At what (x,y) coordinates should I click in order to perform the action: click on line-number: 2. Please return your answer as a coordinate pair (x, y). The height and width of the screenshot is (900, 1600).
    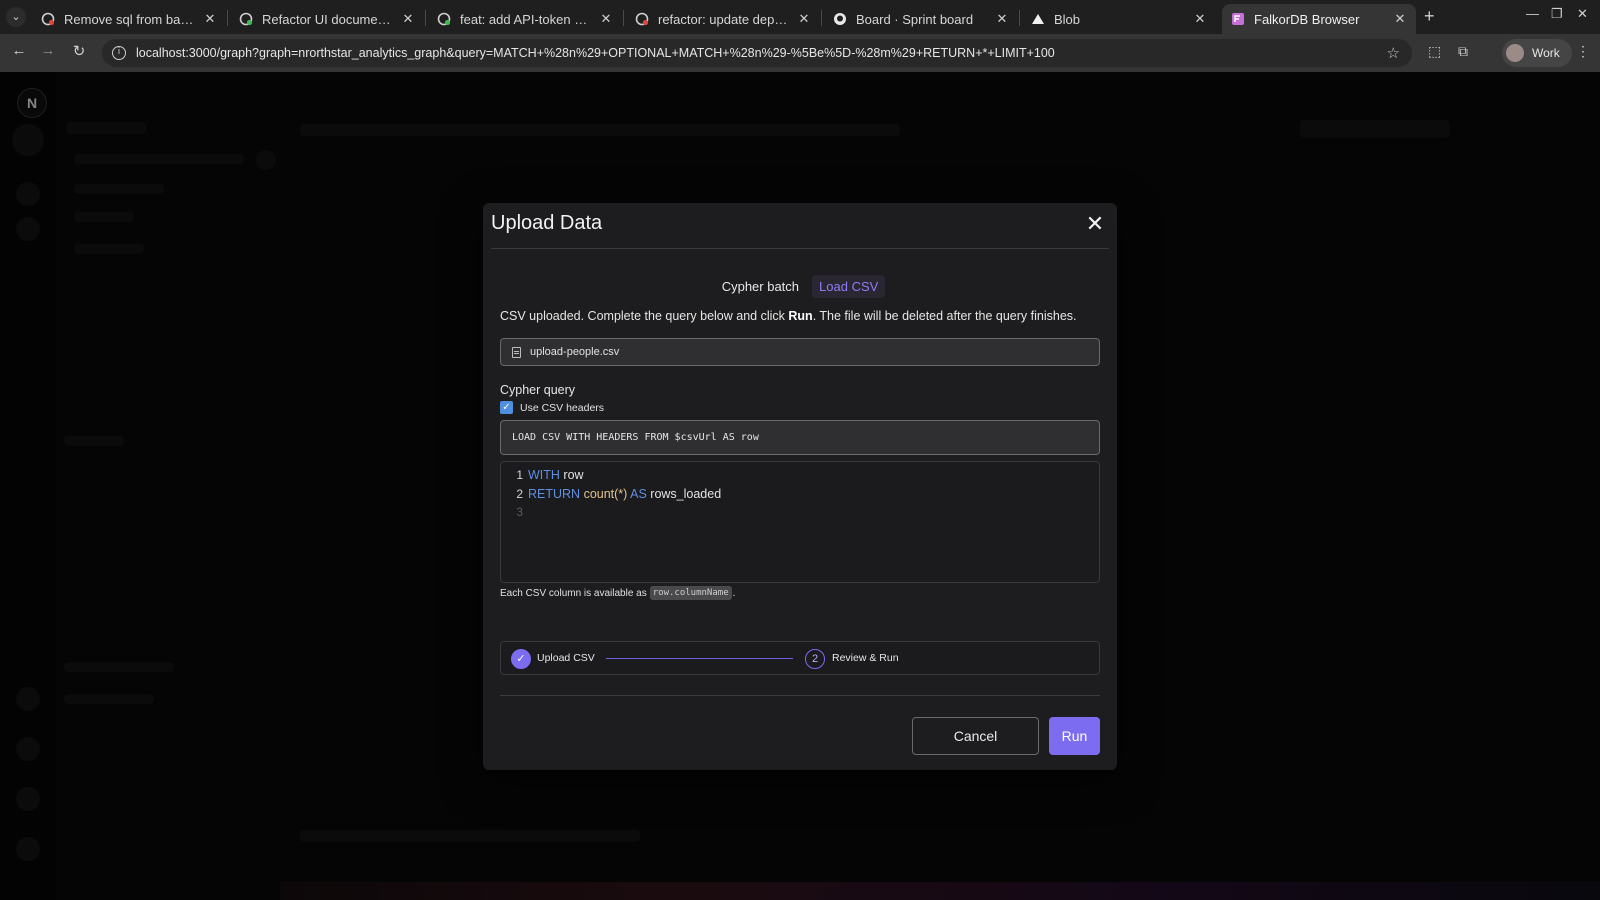
    Looking at the image, I should click on (519, 493).